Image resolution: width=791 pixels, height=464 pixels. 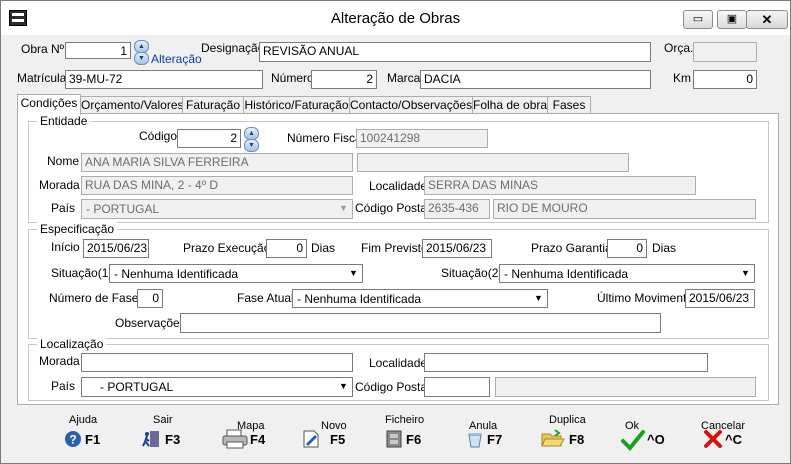 What do you see at coordinates (392, 387) in the screenshot?
I see `loc-cp-label: Código Postal` at bounding box center [392, 387].